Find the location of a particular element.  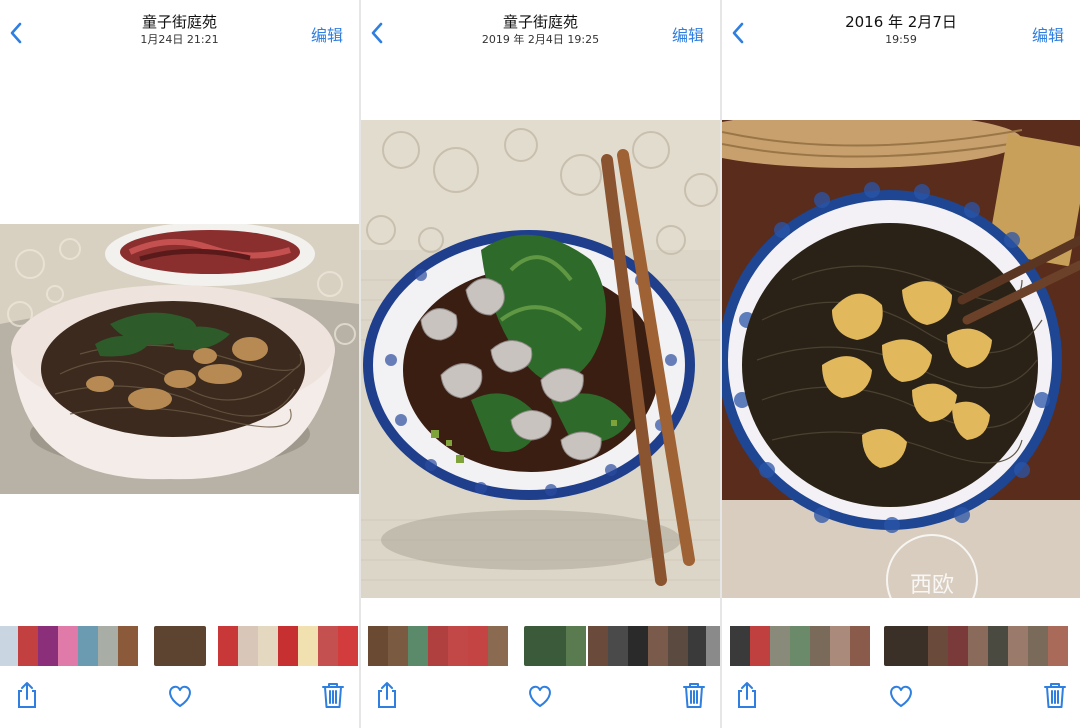

title-block: 2016 年 2月7日 19:59 is located at coordinates (901, 29).